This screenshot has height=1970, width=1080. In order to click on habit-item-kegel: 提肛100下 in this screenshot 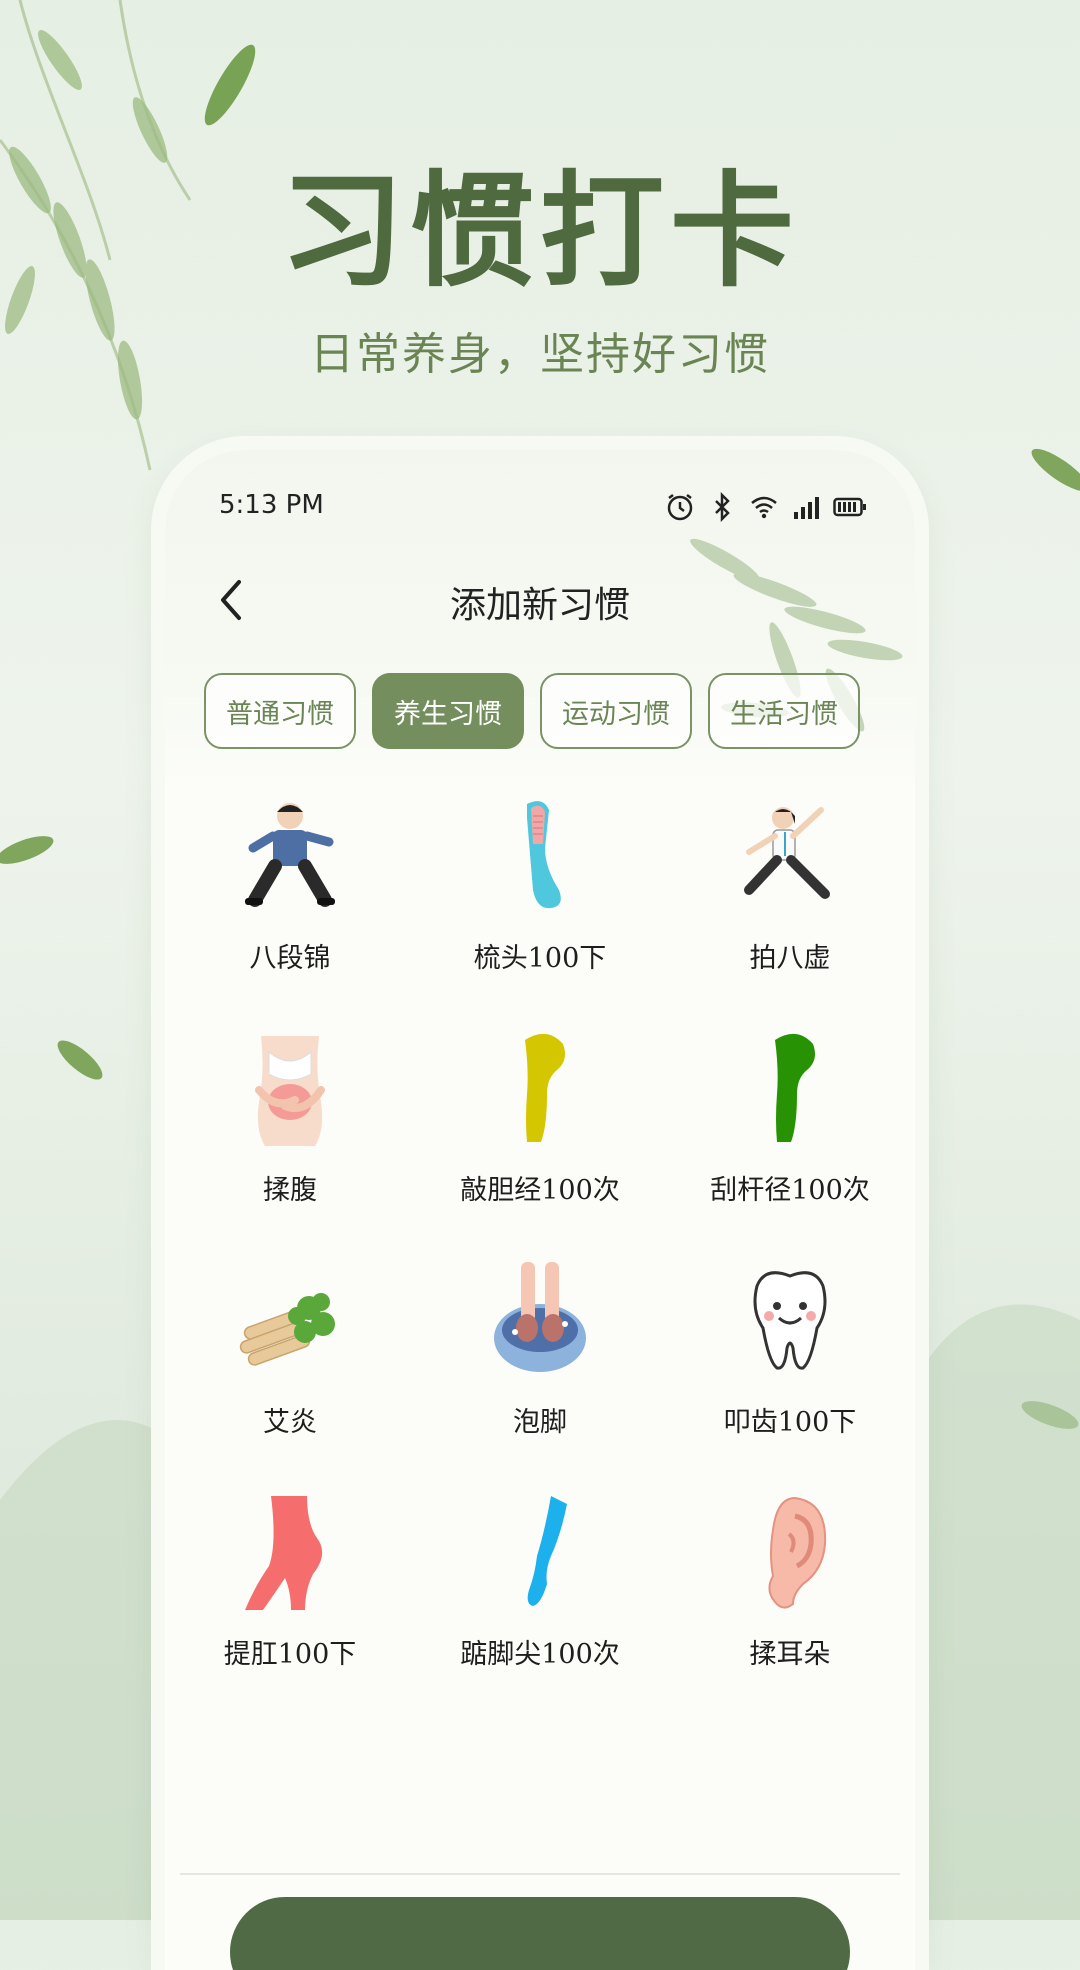, I will do `click(290, 1610)`.